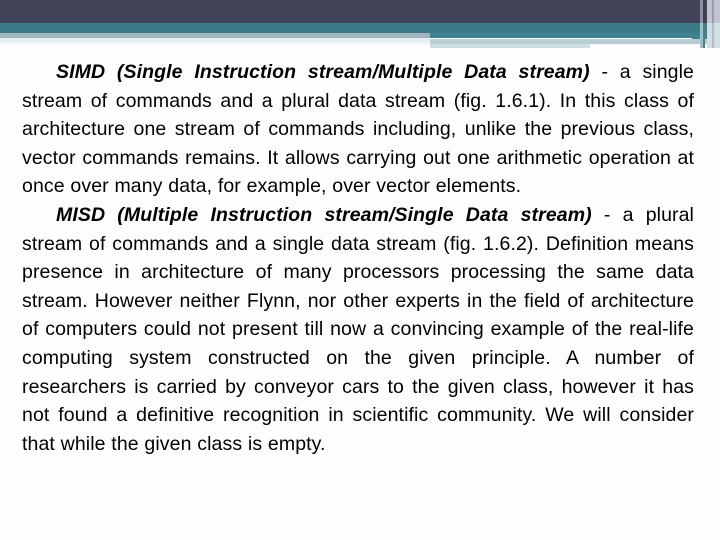 The width and height of the screenshot is (720, 540). Describe the element at coordinates (575, 36) in the screenshot. I see `header-accent-bar-teal` at that location.